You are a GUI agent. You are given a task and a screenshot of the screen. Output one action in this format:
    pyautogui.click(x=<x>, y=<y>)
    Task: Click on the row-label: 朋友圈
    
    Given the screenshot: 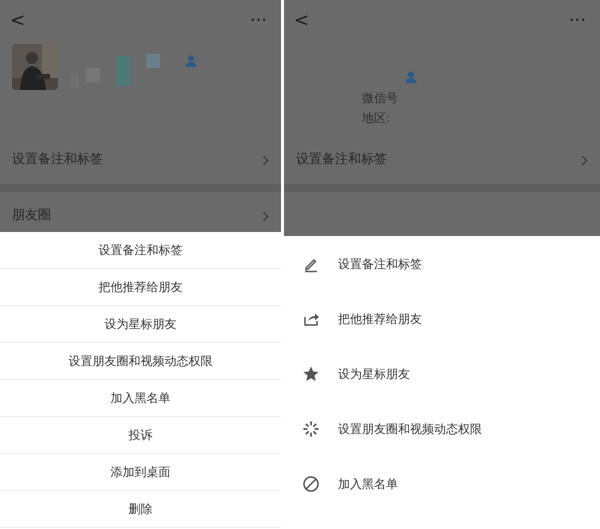 What is the action you would take?
    pyautogui.click(x=31, y=216)
    